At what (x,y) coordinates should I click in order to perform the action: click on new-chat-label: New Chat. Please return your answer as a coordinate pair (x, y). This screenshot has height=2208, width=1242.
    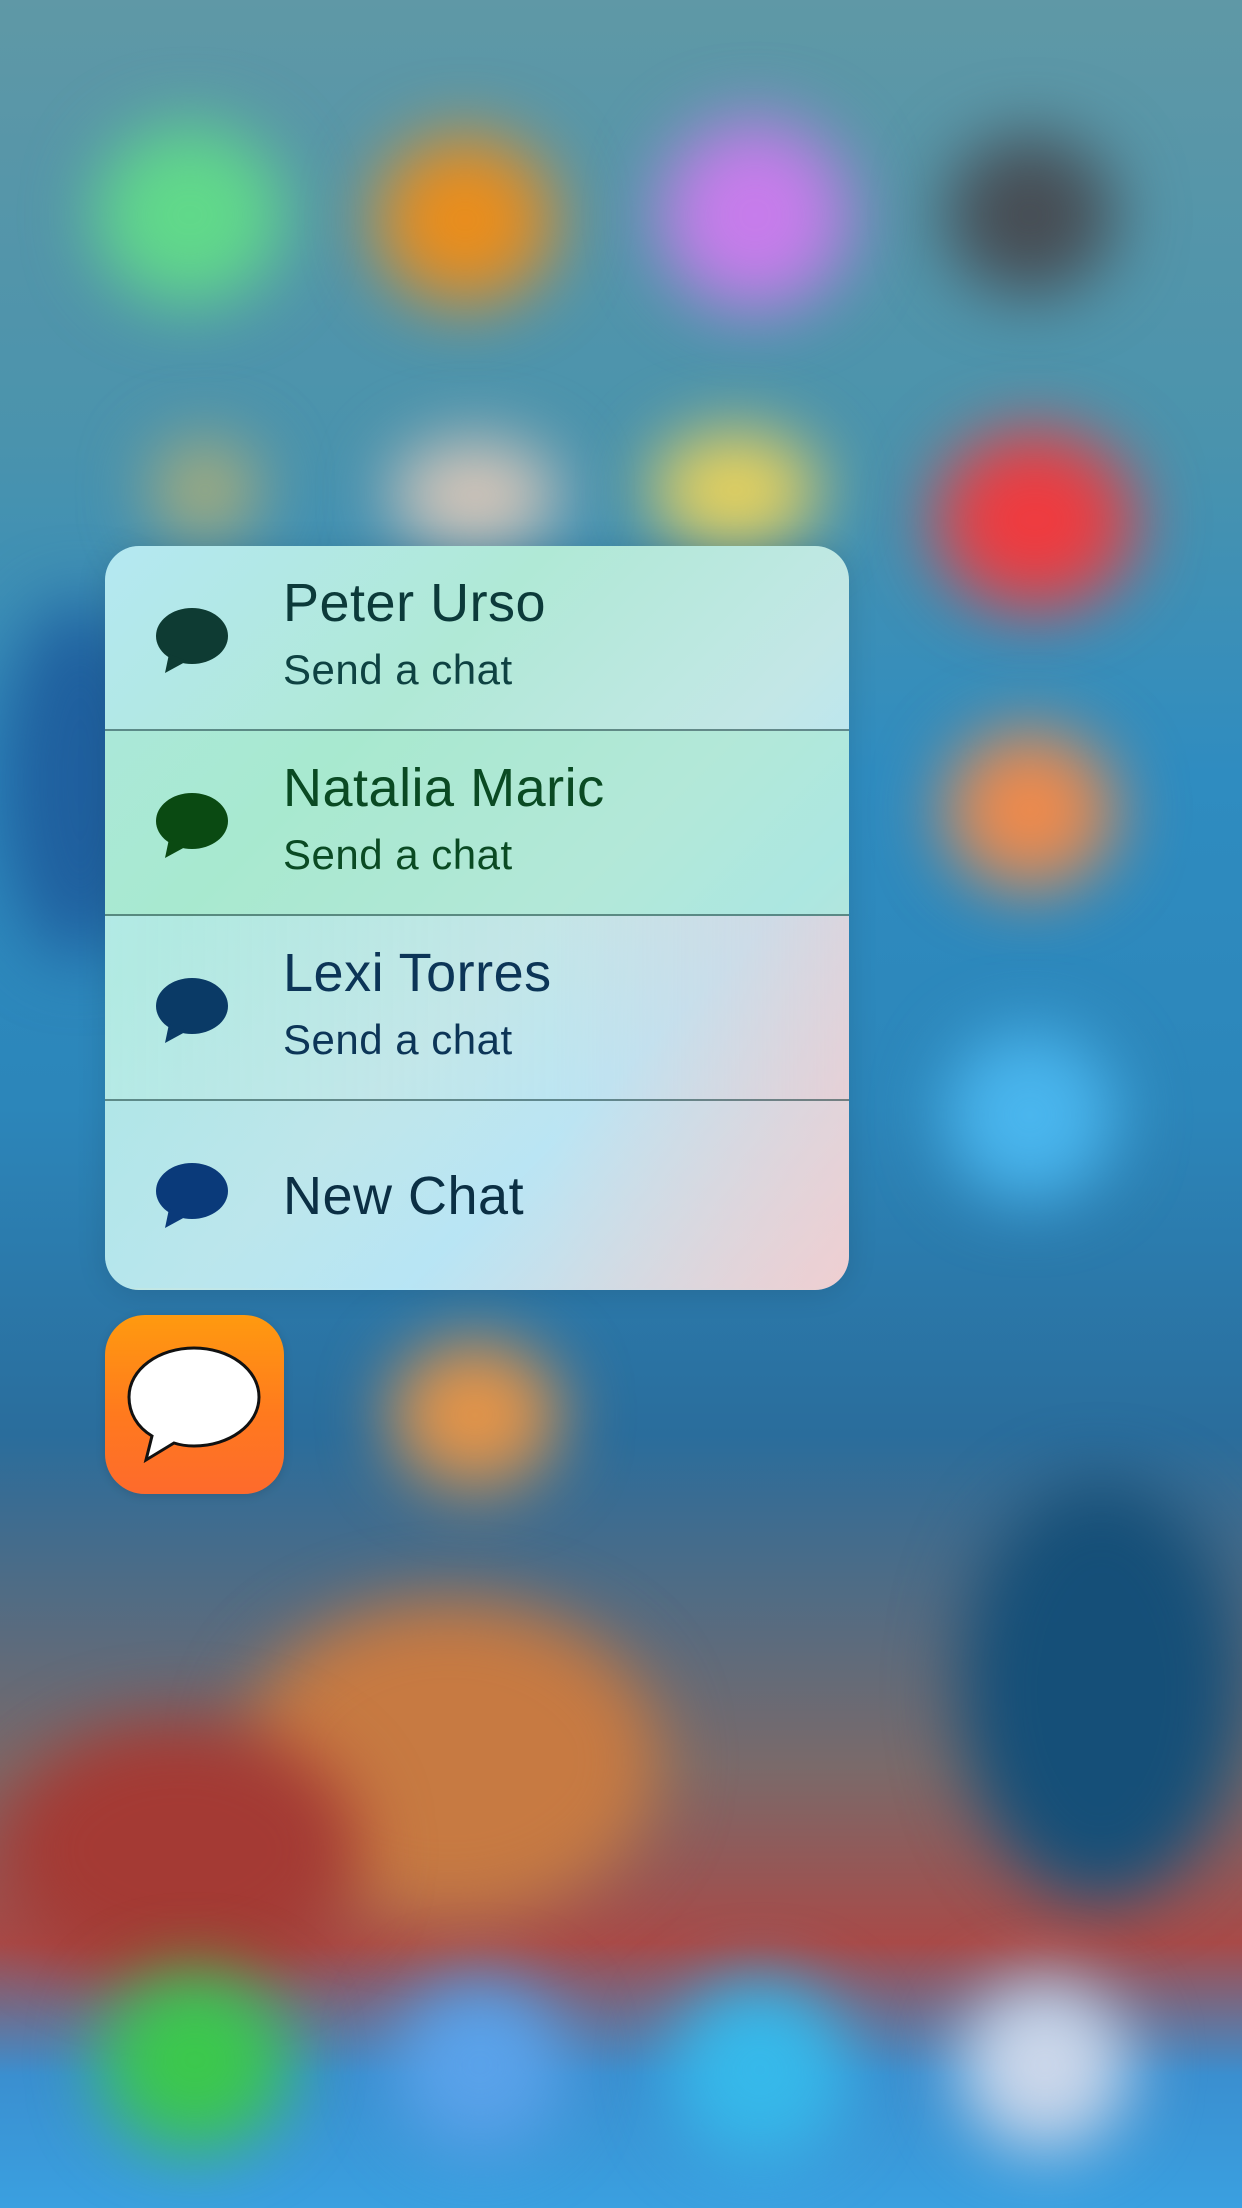
    Looking at the image, I should click on (404, 1196).